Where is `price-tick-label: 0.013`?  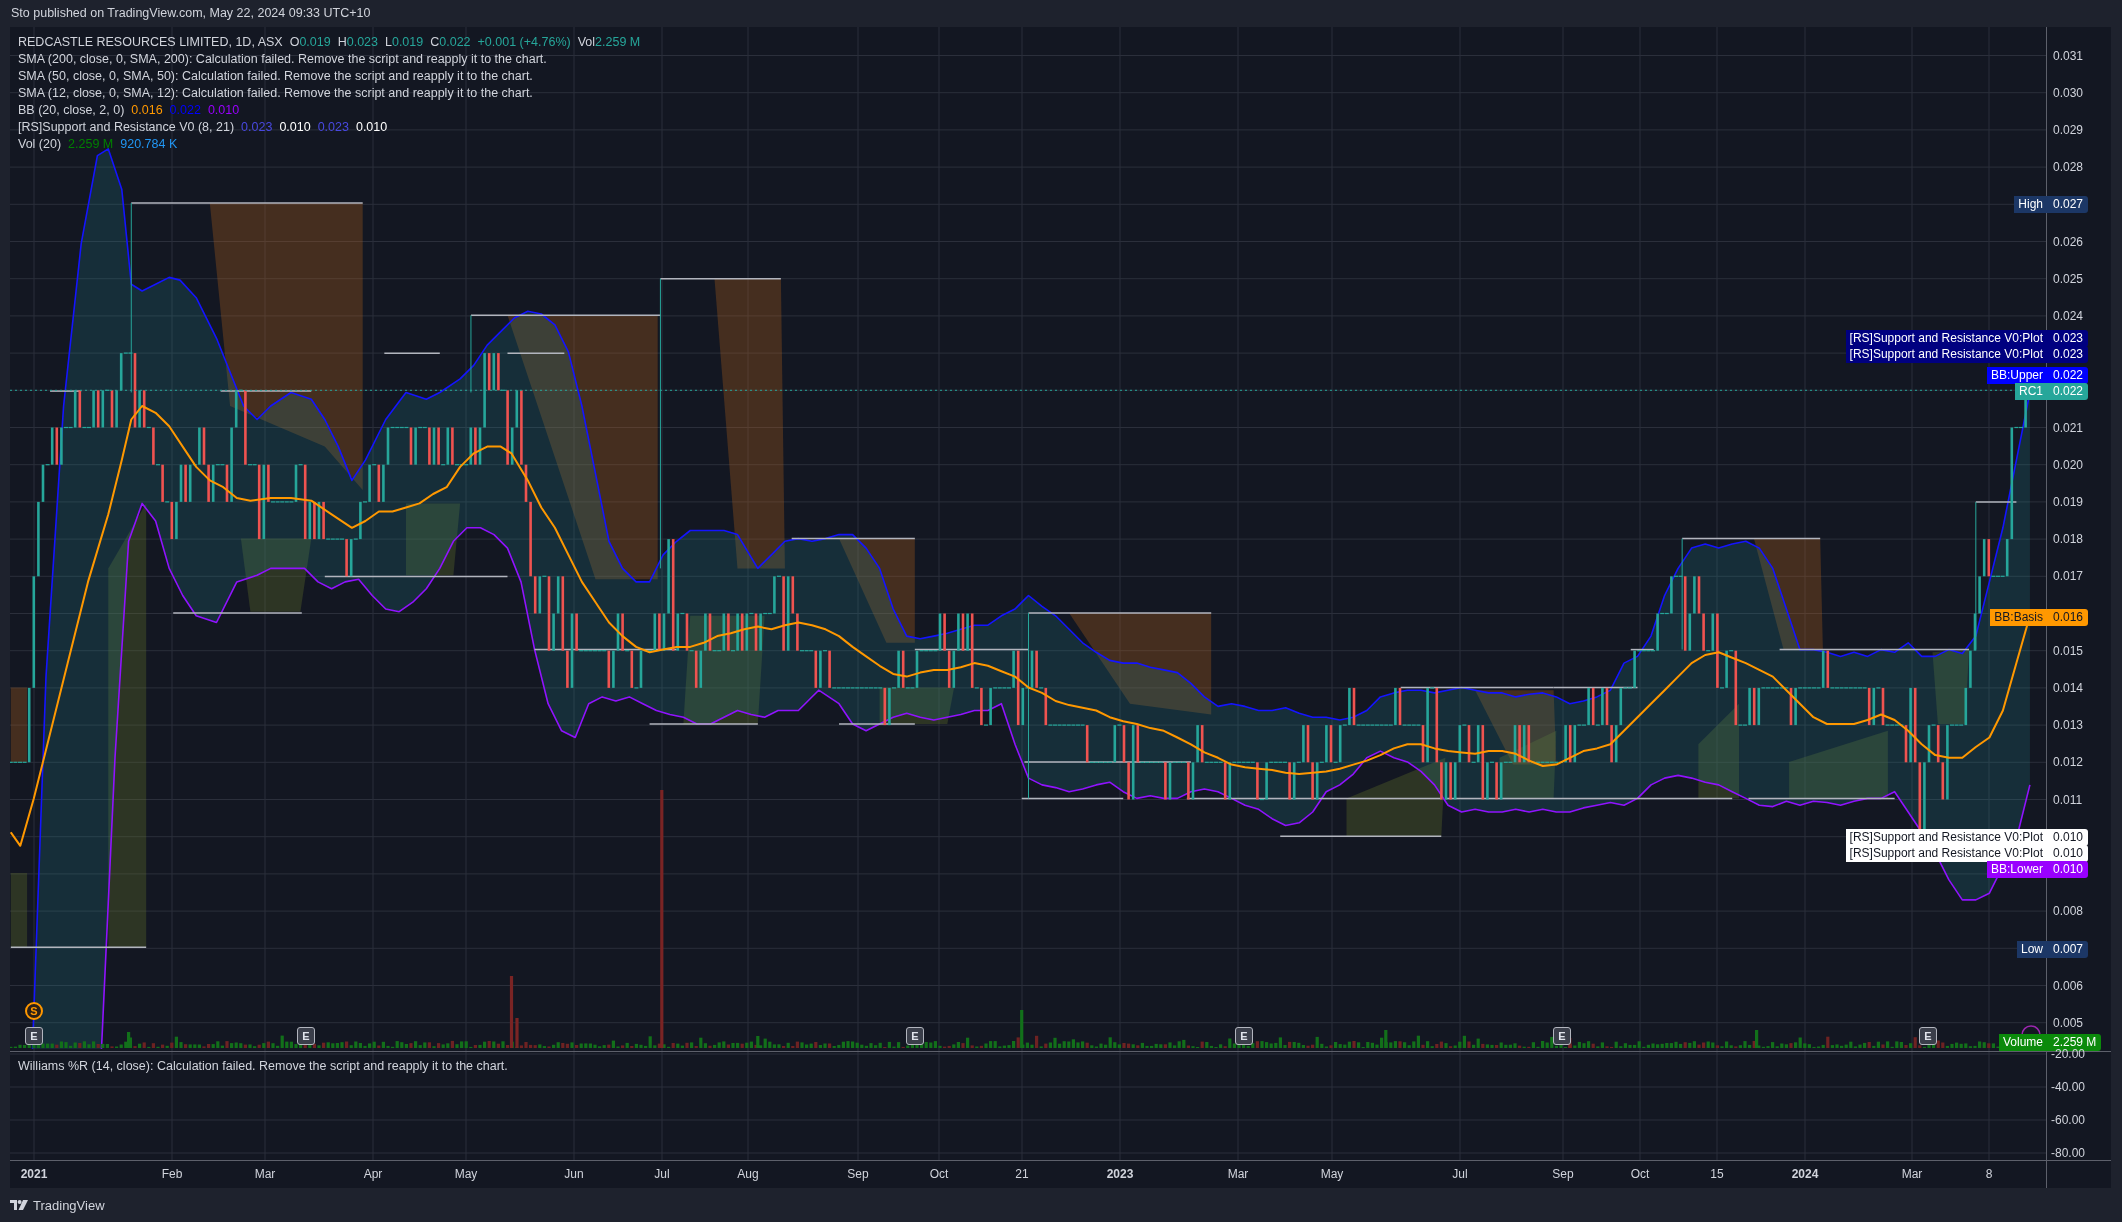
price-tick-label: 0.013 is located at coordinates (2068, 725).